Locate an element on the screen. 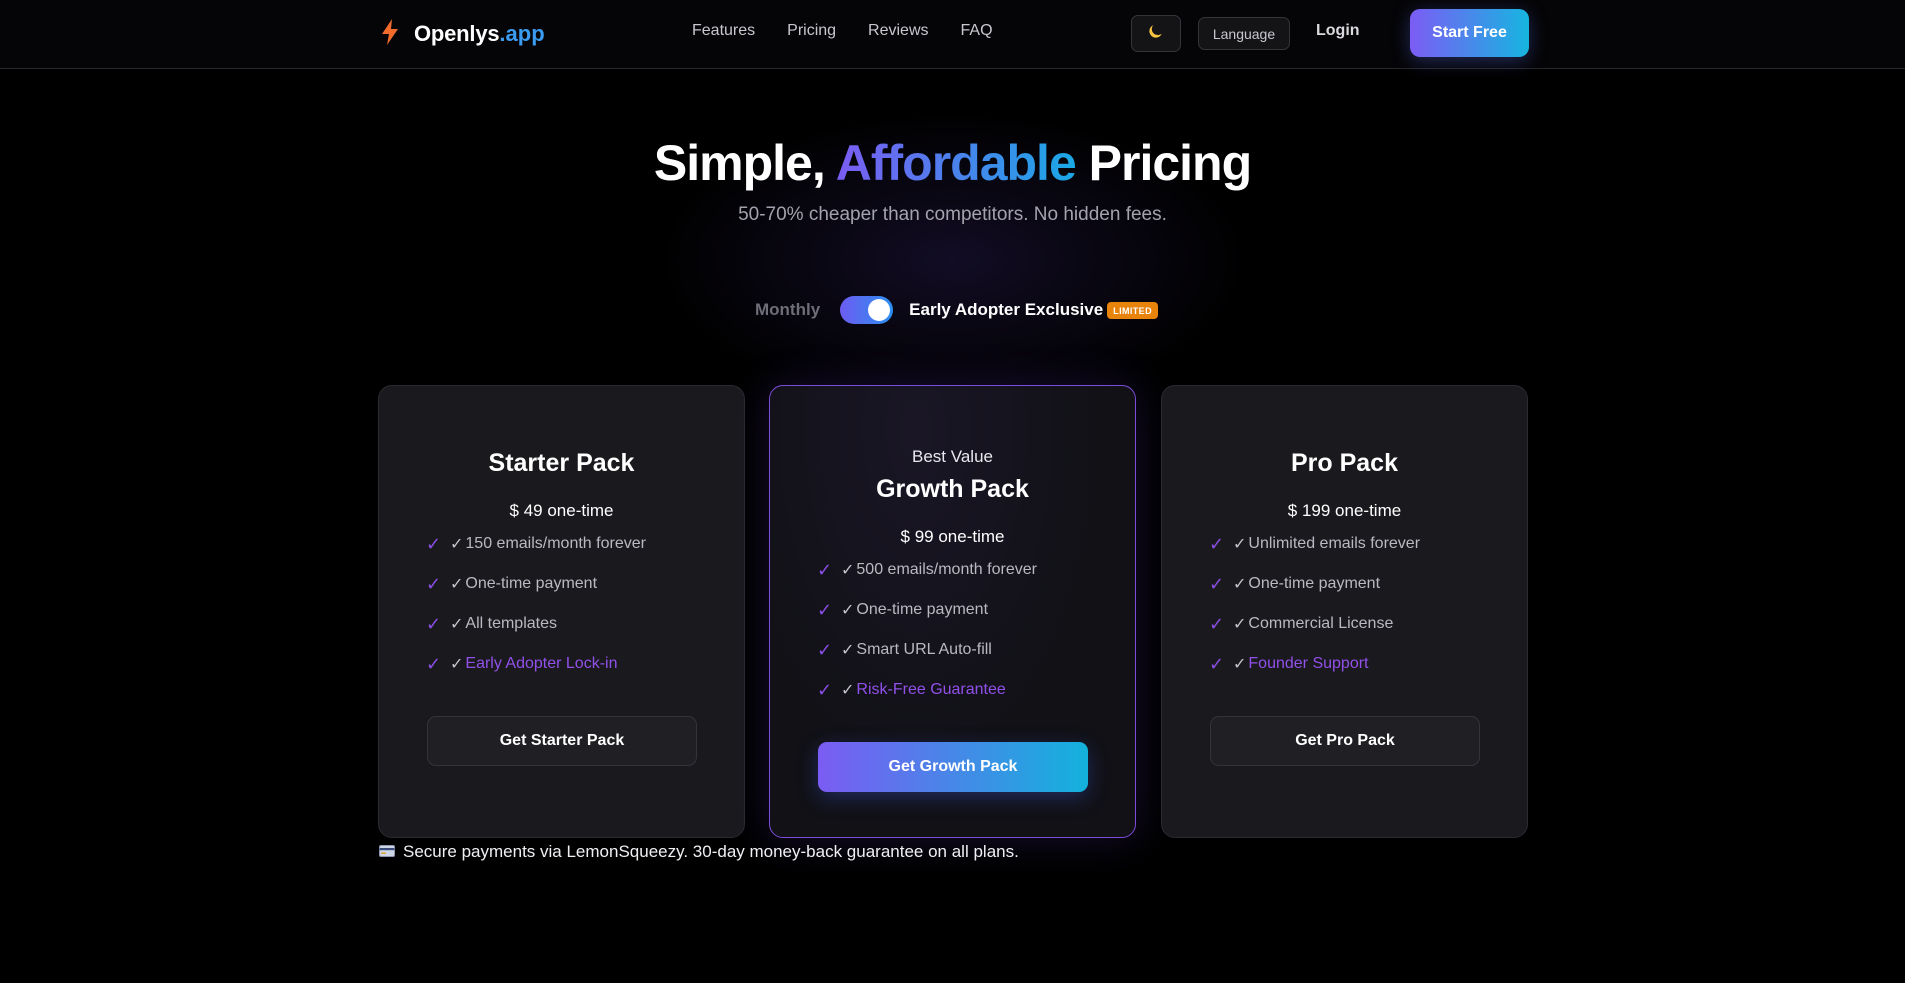  get-growth-pack-button: Get Growth Pack is located at coordinates (953, 767).